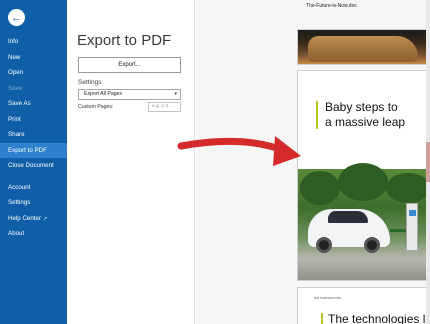 The width and height of the screenshot is (430, 324). I want to click on export-pages-value: Export All Pages, so click(103, 94).